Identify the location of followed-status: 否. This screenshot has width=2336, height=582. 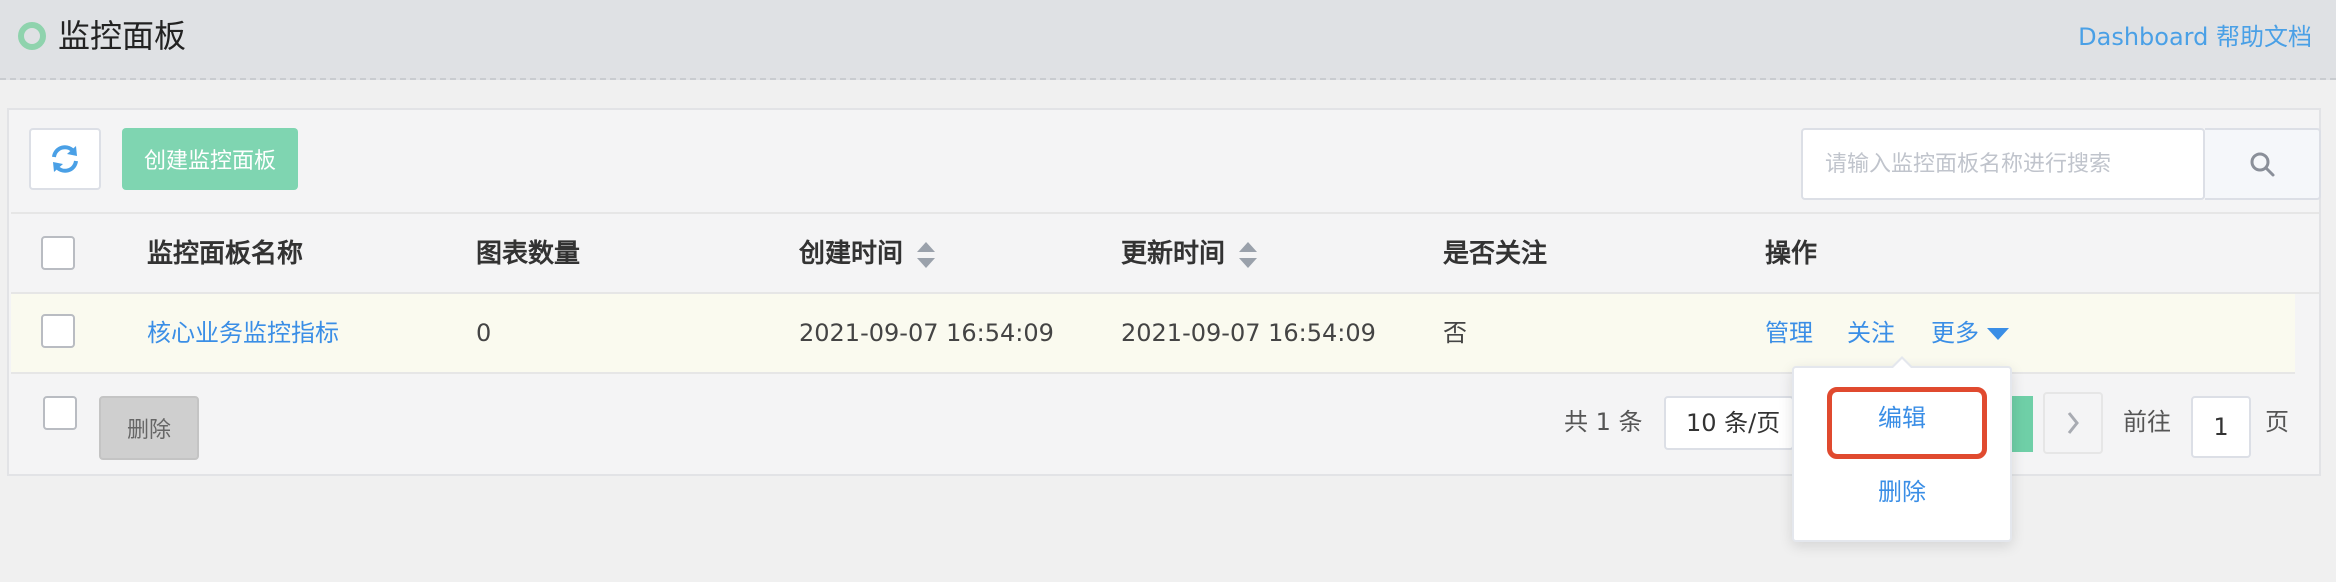
(1455, 333).